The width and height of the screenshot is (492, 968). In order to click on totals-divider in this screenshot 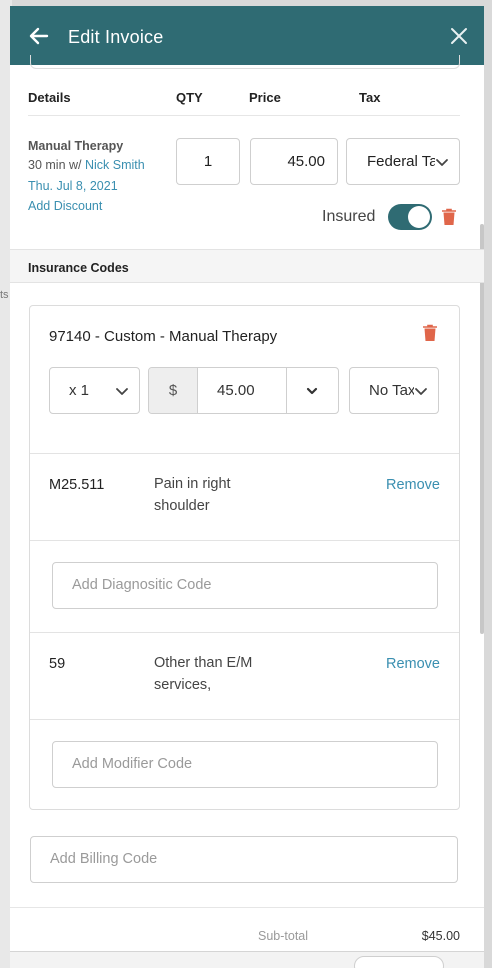, I will do `click(247, 907)`.